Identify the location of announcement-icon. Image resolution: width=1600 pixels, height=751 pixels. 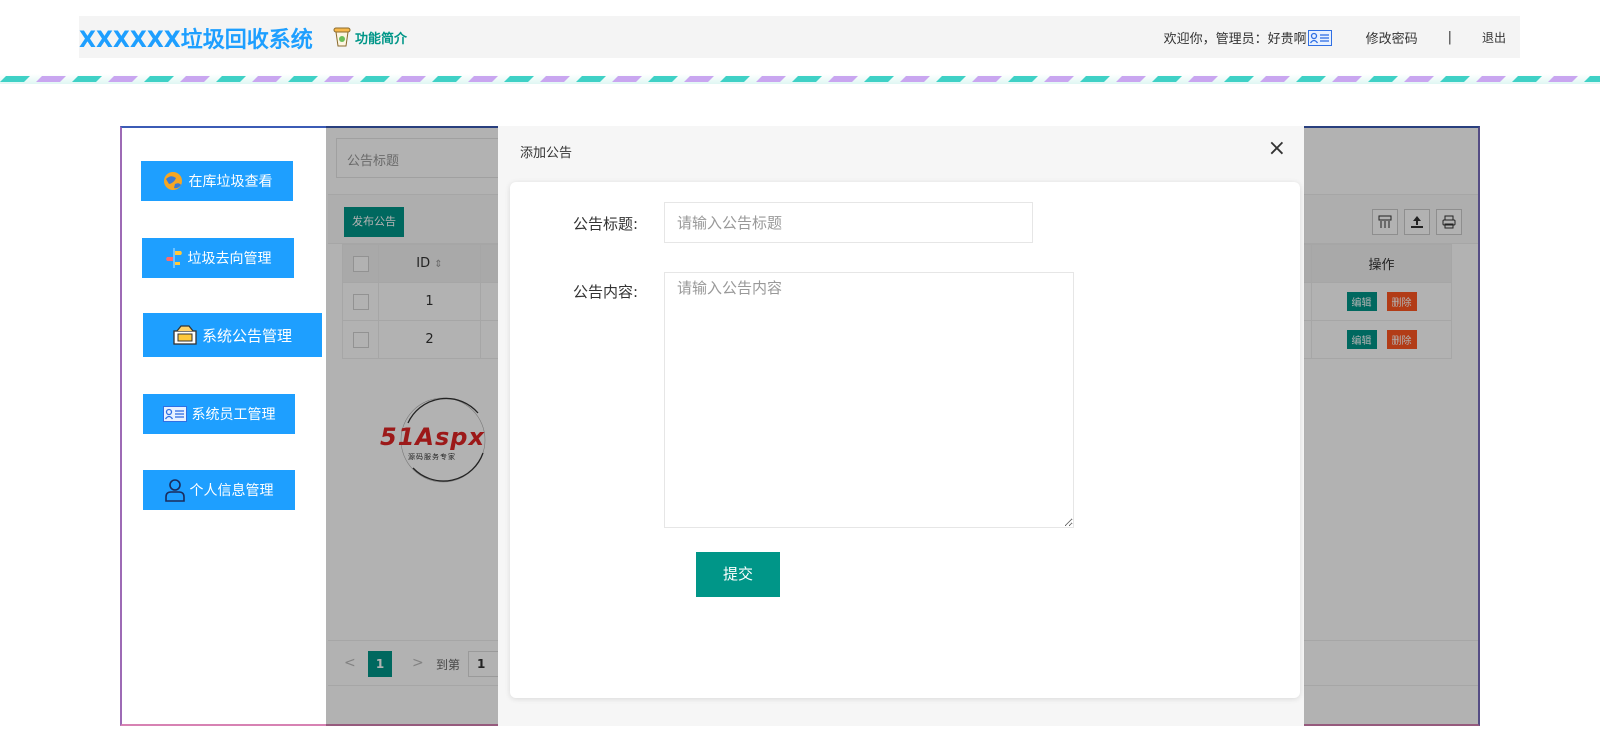
(185, 335).